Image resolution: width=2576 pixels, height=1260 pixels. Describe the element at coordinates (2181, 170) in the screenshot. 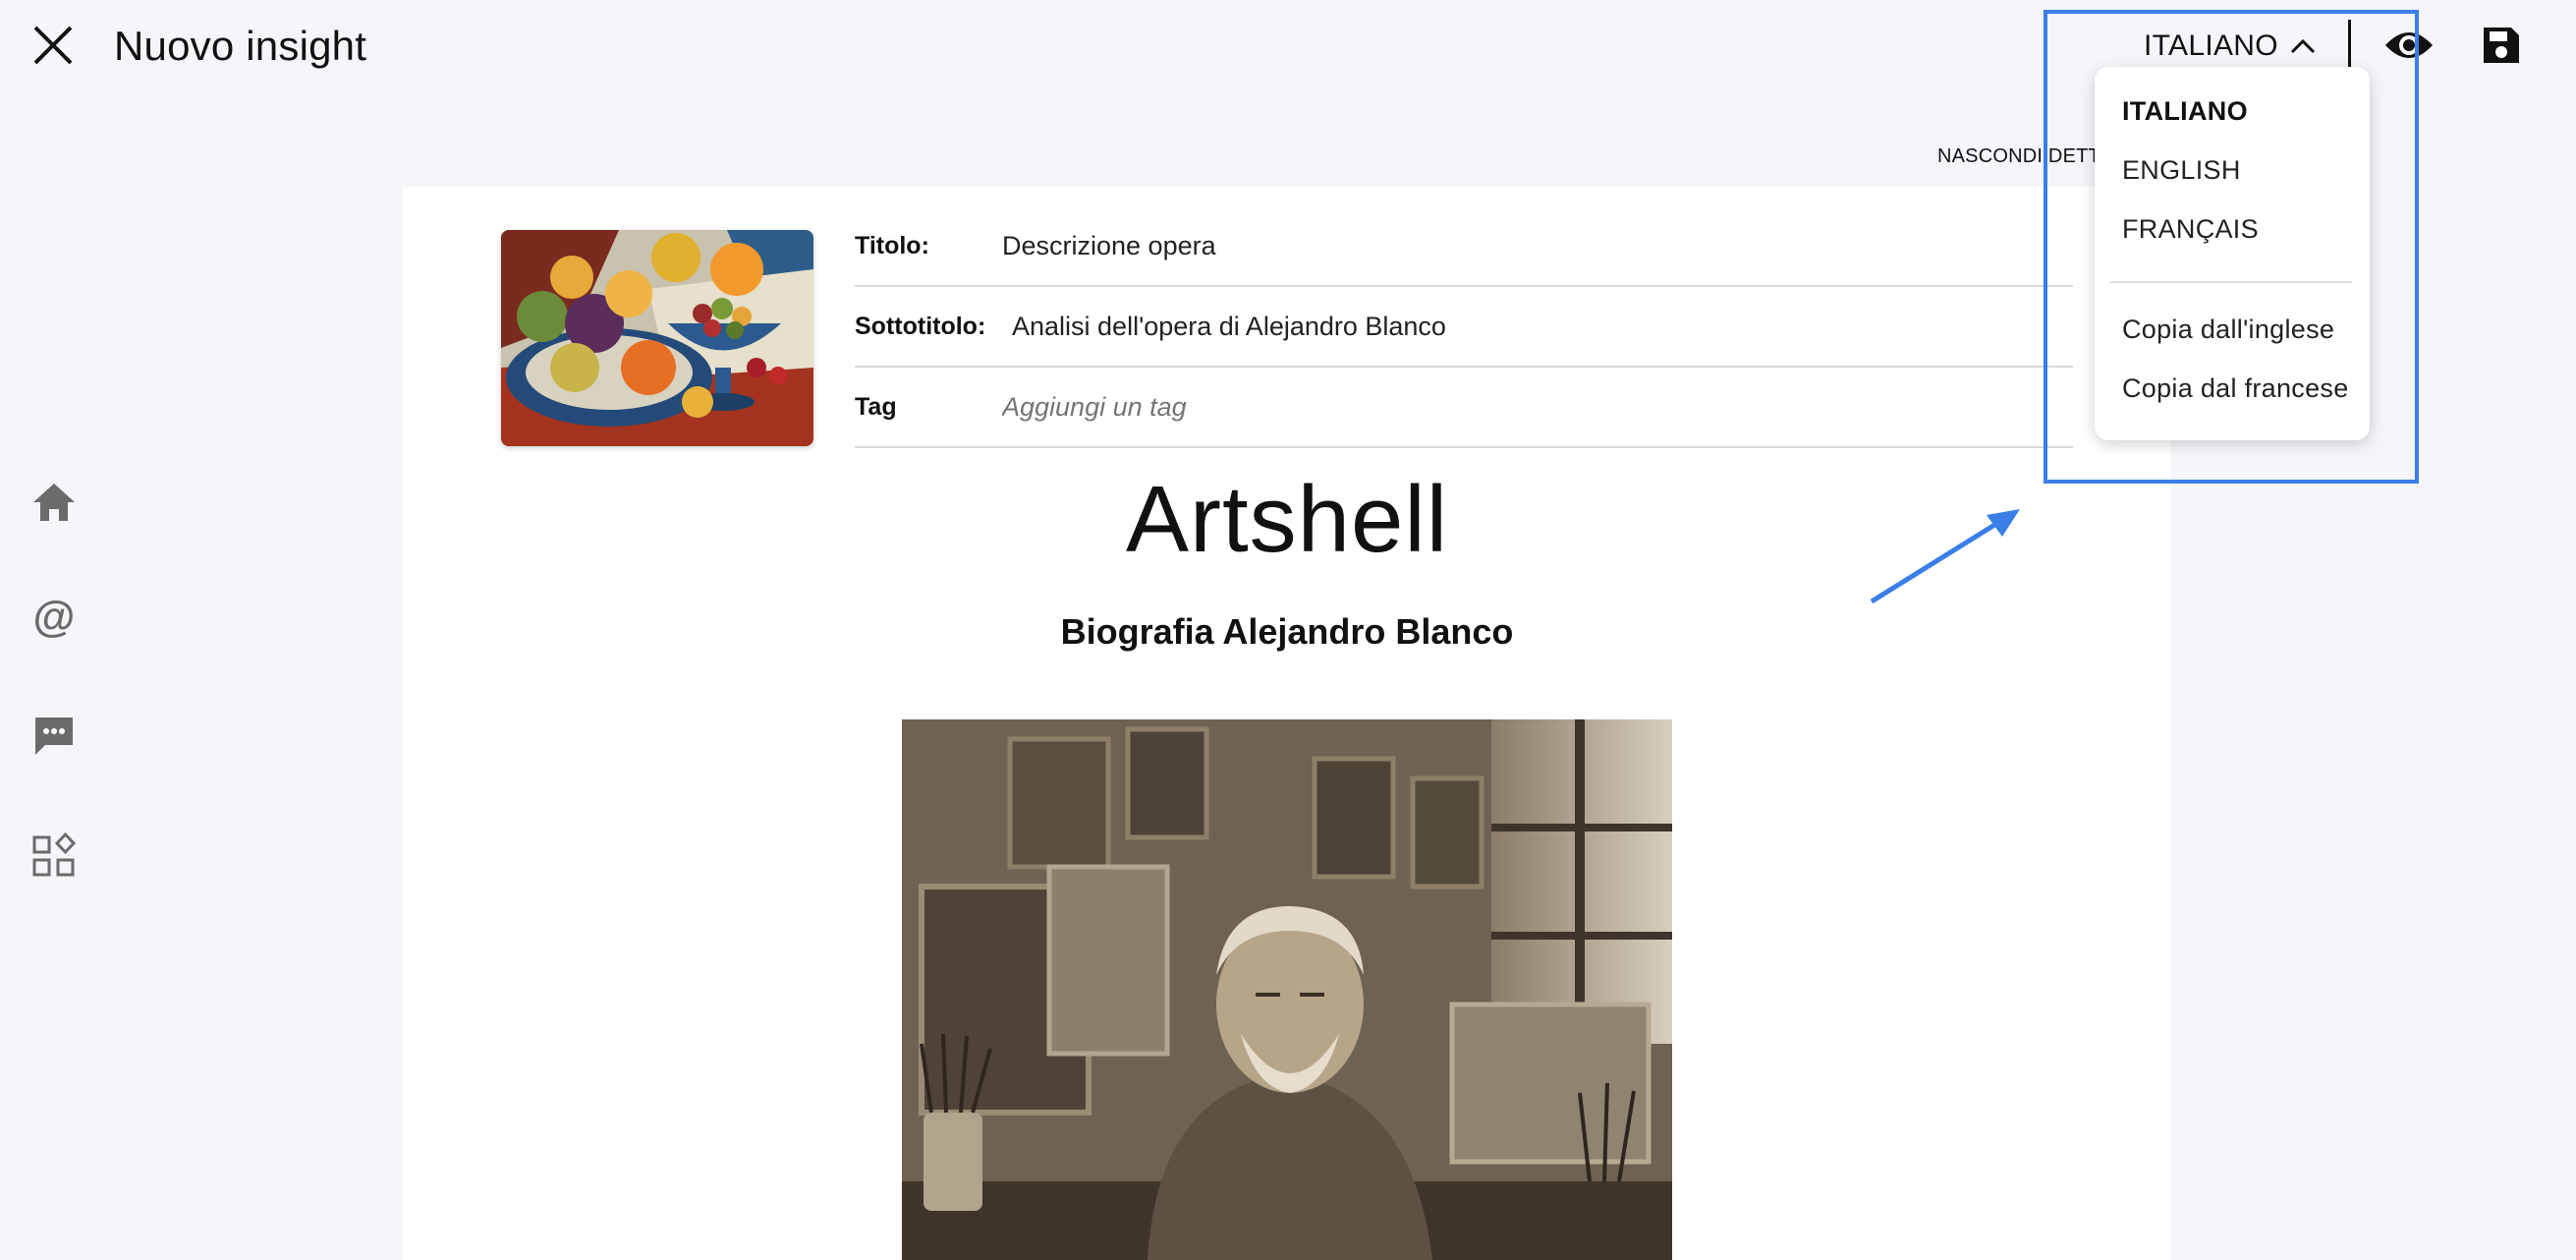

I see `menu-item-english: ENGLISH` at that location.